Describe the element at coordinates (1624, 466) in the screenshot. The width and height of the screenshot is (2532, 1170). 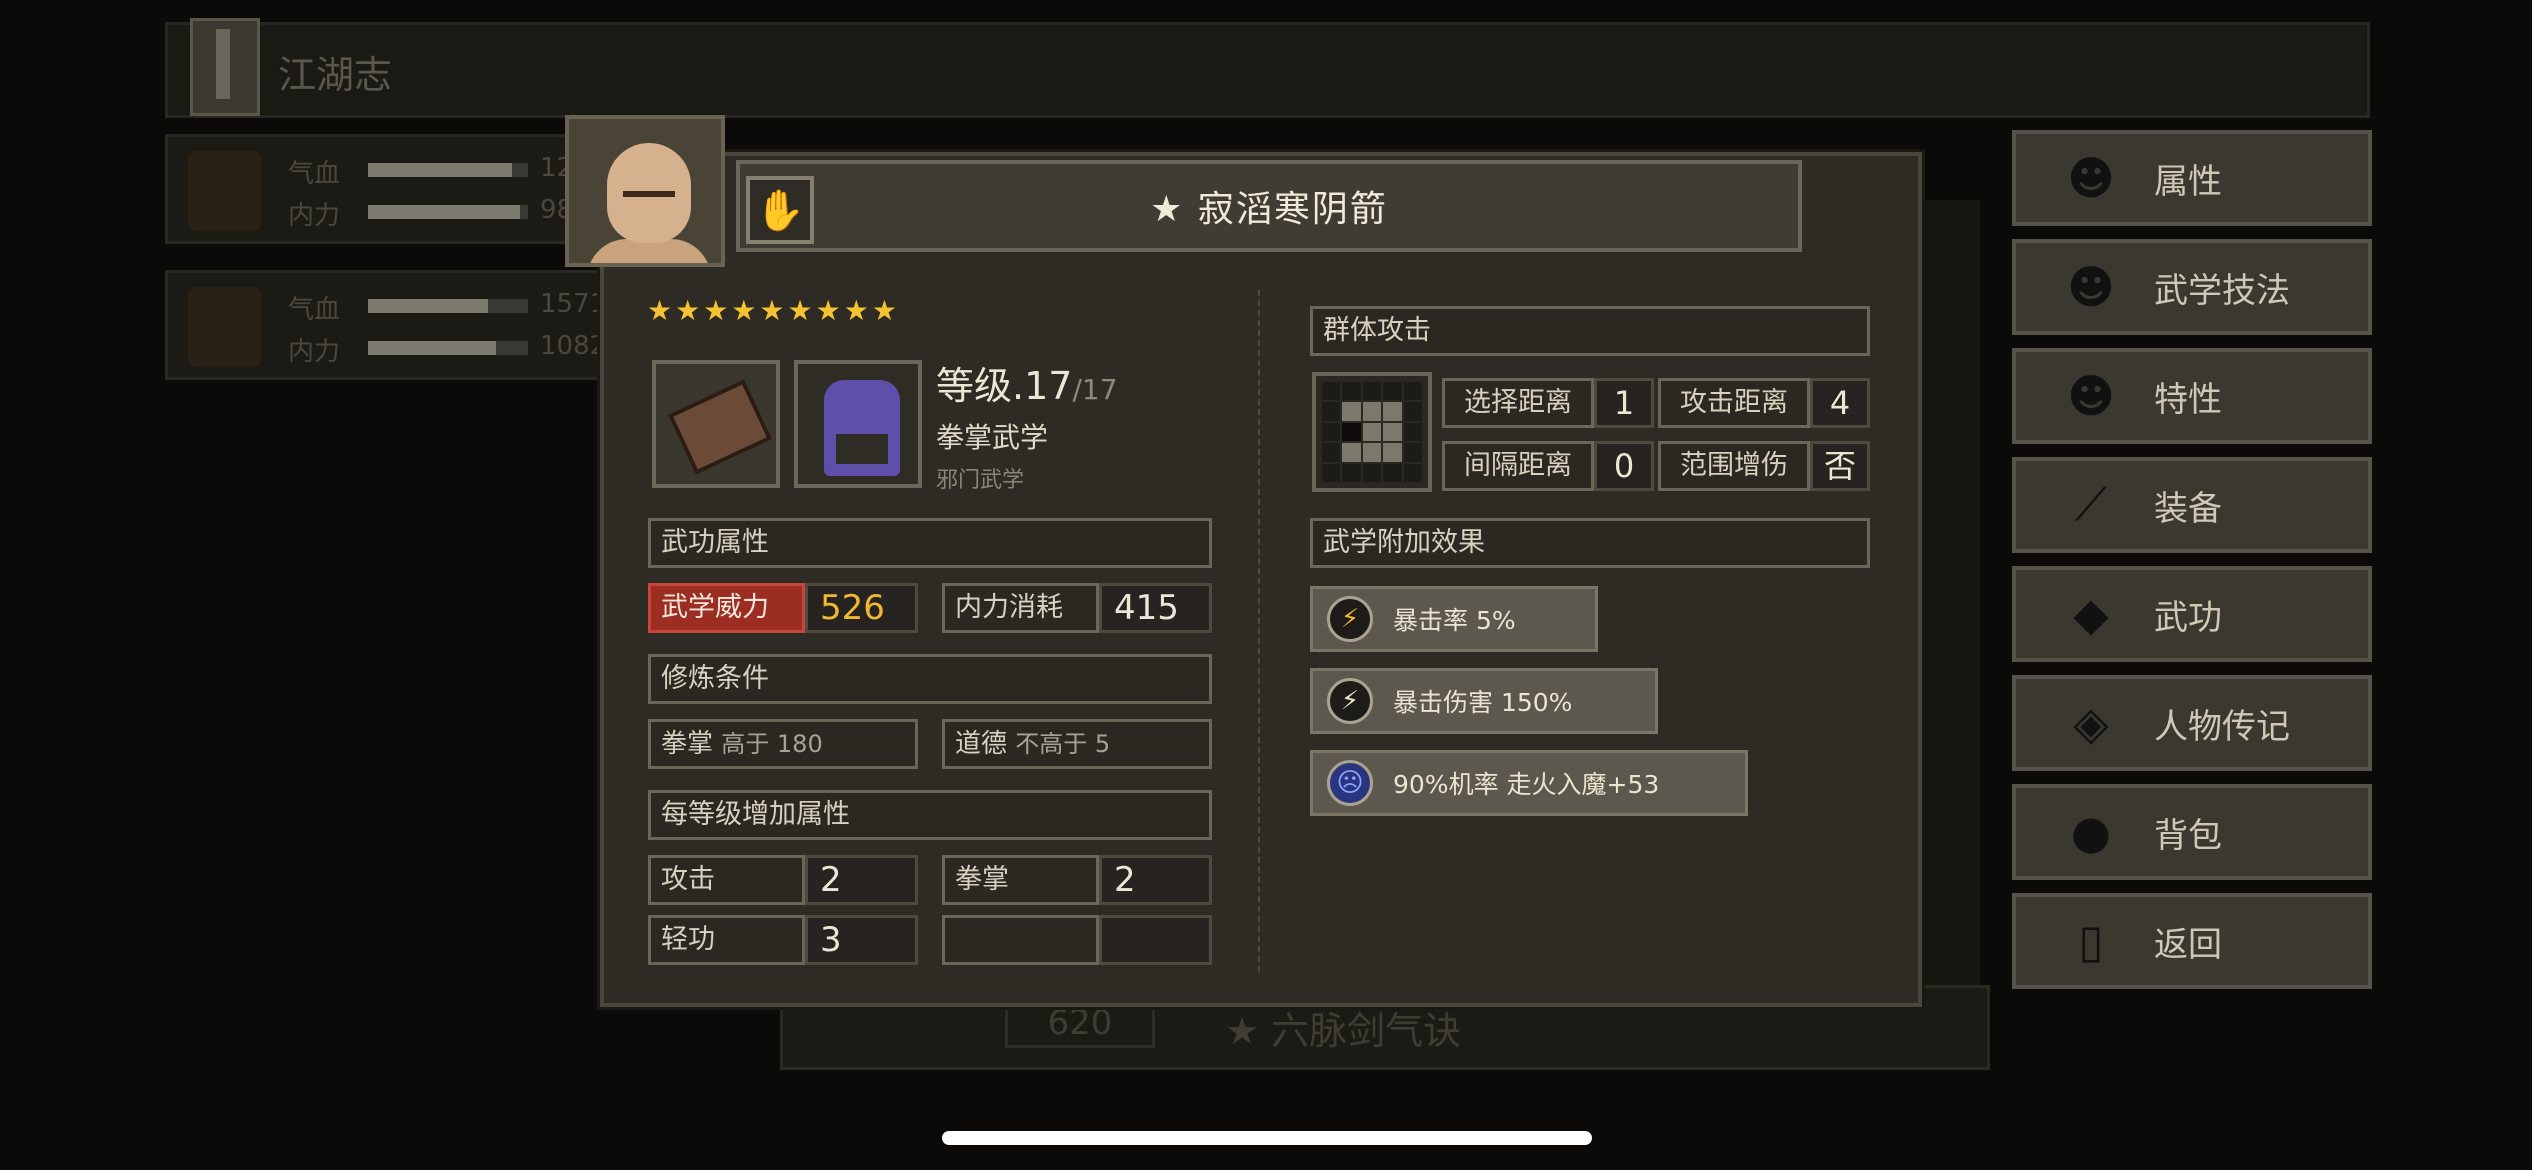
I see `stat-value: 0` at that location.